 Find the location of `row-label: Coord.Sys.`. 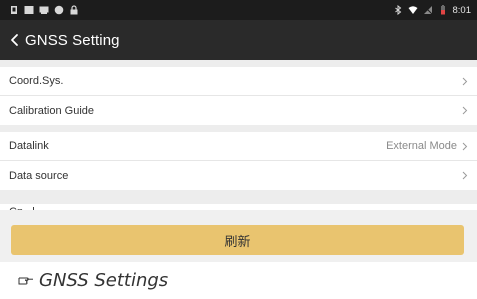

row-label: Coord.Sys. is located at coordinates (36, 81).